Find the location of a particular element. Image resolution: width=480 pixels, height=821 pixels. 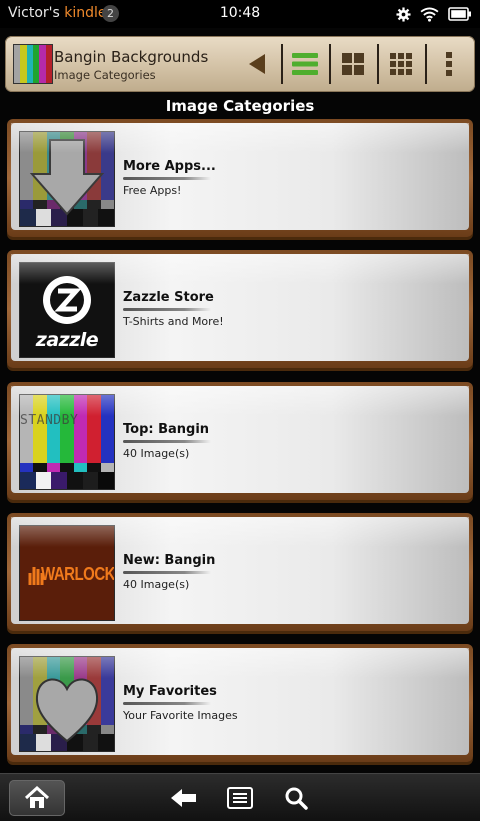

menu-button is located at coordinates (240, 798).